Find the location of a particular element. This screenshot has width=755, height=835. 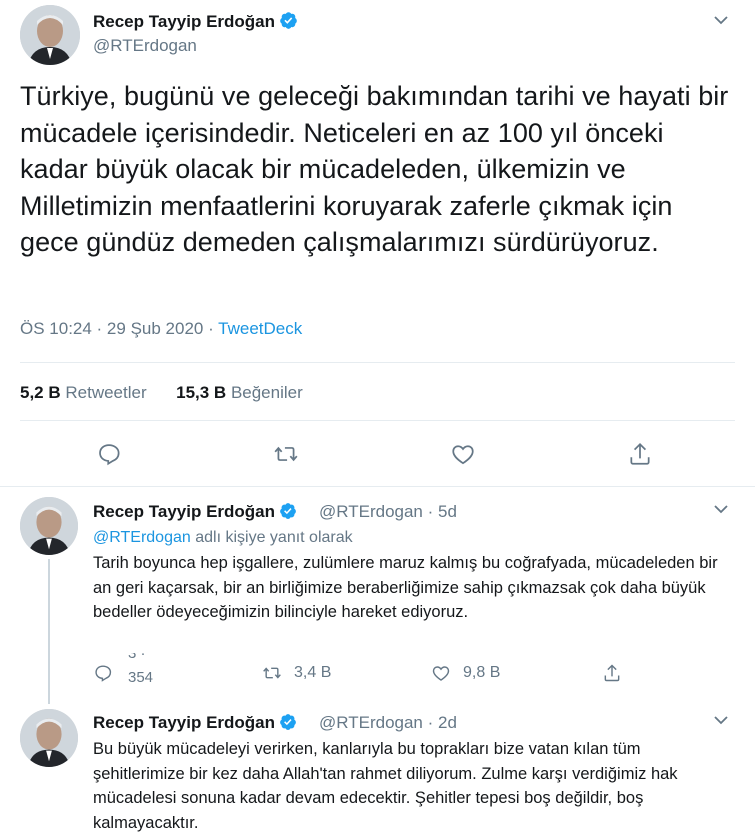

retweets-stat: 5,2 B Retweetler is located at coordinates (83, 392).